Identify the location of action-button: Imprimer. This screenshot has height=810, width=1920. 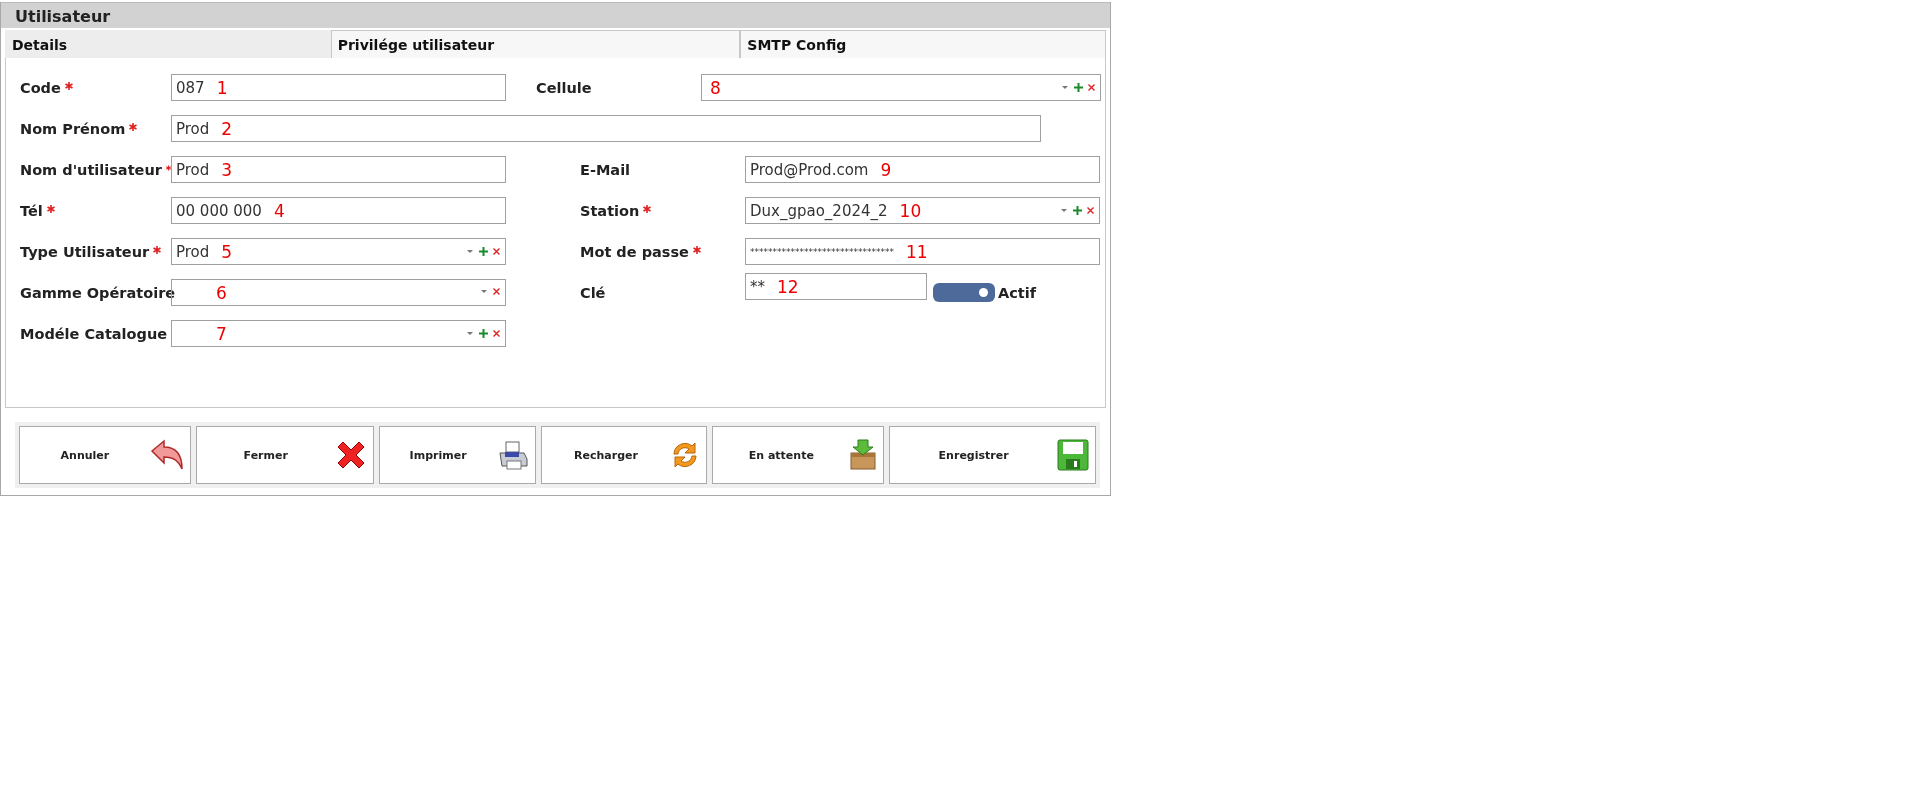
(457, 455).